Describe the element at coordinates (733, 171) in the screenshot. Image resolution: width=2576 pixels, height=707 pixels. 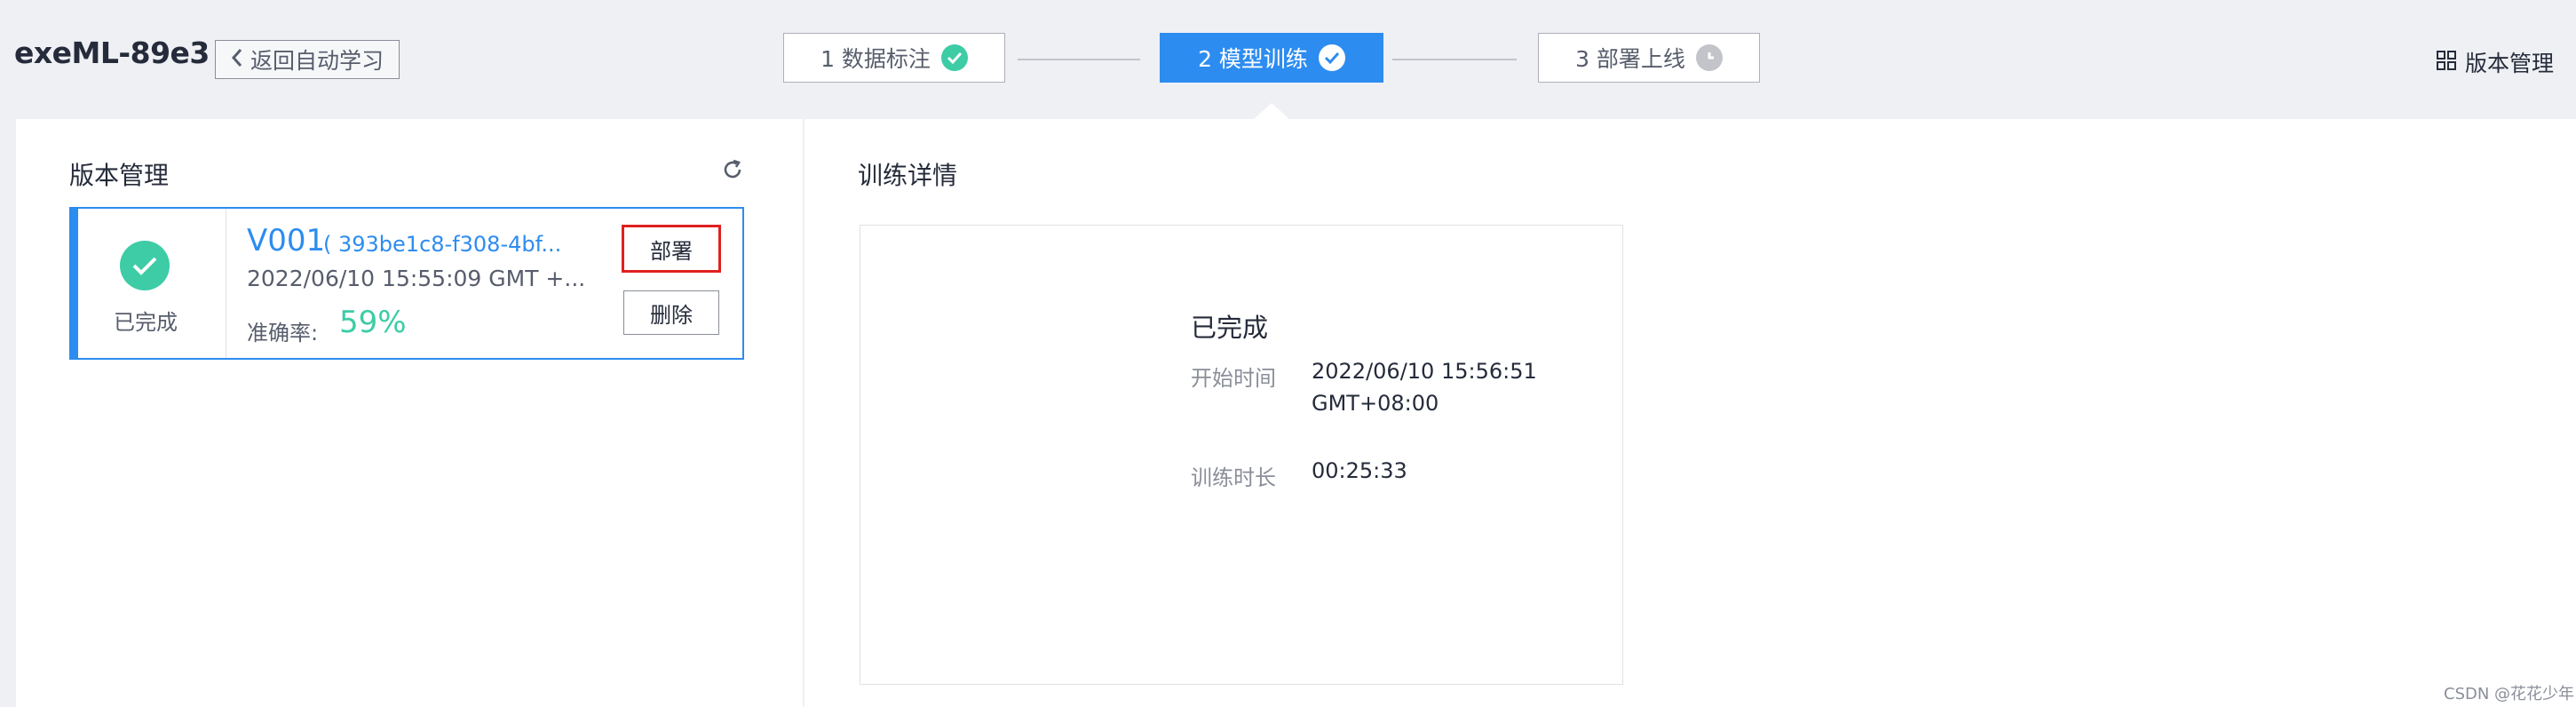
I see `refresh-icon` at that location.